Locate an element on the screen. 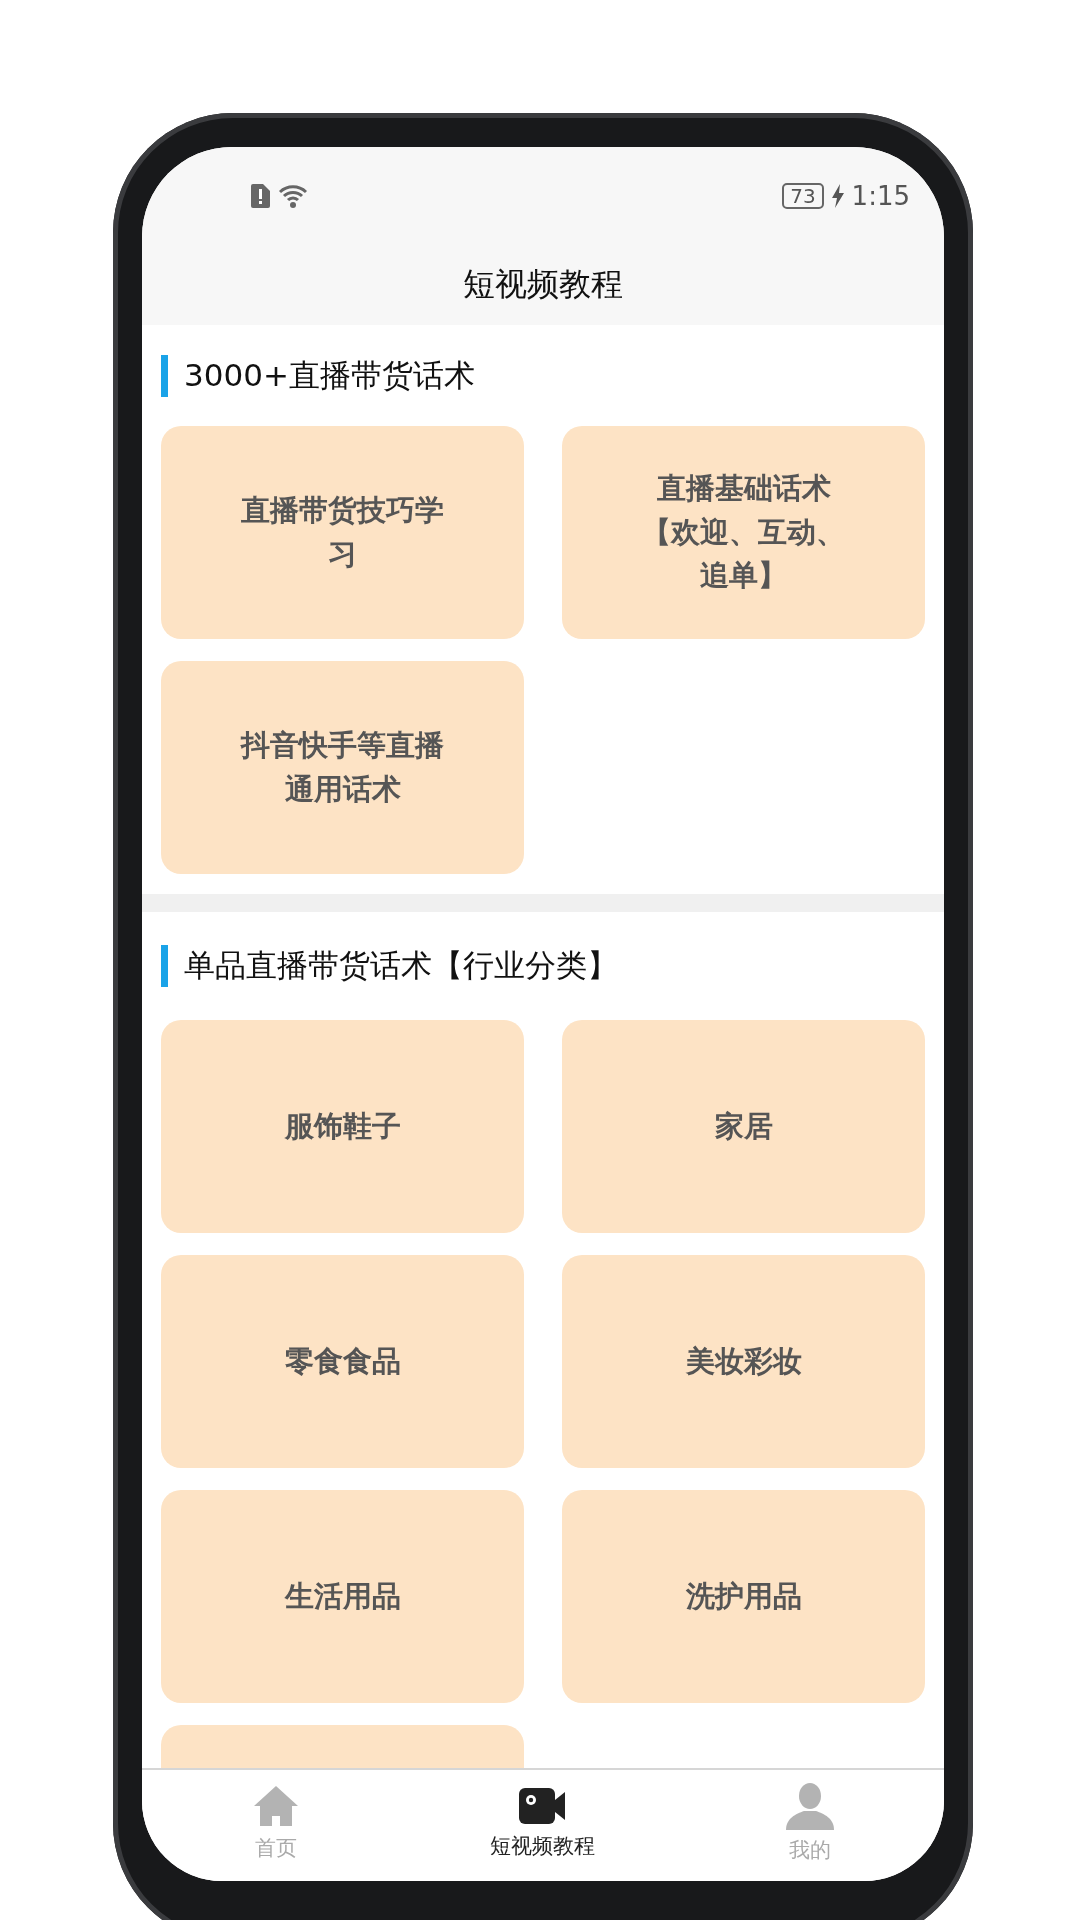 The width and height of the screenshot is (1080, 1920). card-label: 直播带货技巧学习 is located at coordinates (342, 532).